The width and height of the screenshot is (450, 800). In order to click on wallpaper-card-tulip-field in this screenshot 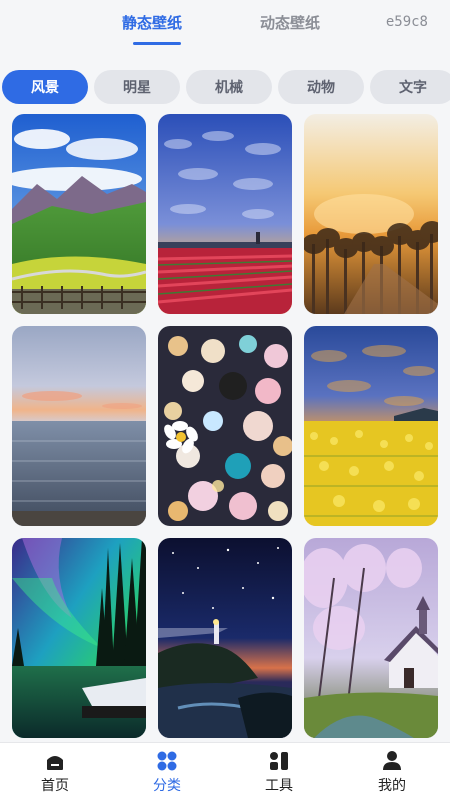, I will do `click(225, 214)`.